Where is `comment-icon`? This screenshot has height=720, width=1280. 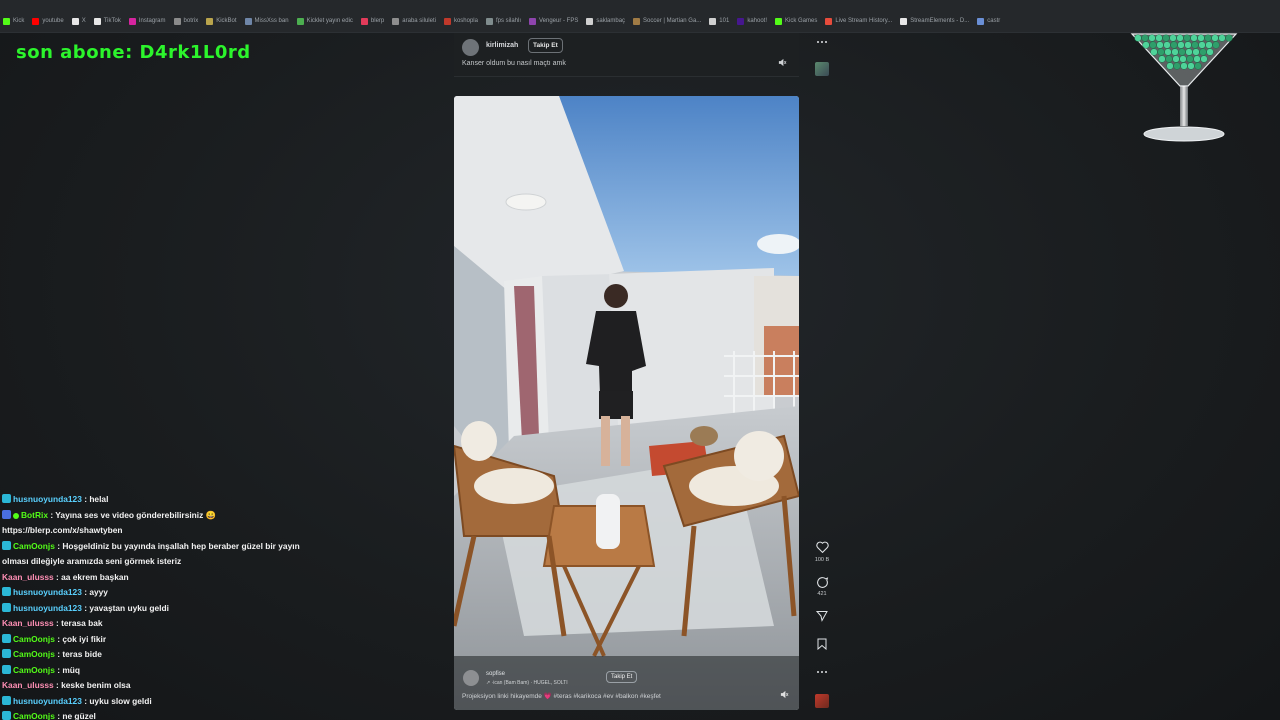 comment-icon is located at coordinates (822, 582).